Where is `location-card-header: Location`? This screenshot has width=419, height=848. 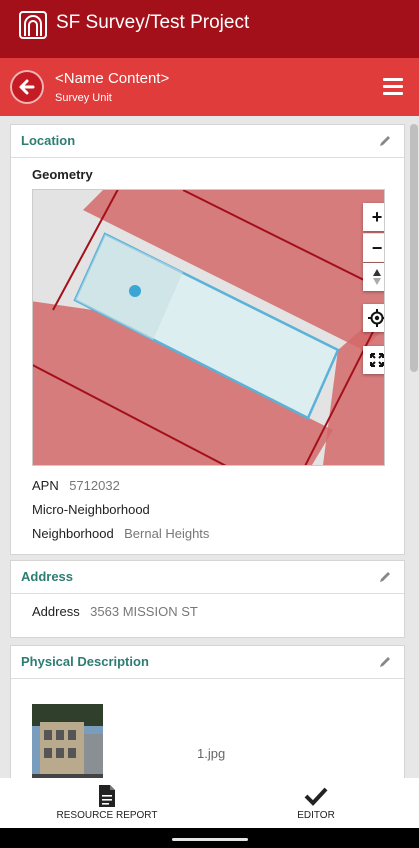 location-card-header: Location is located at coordinates (207, 141).